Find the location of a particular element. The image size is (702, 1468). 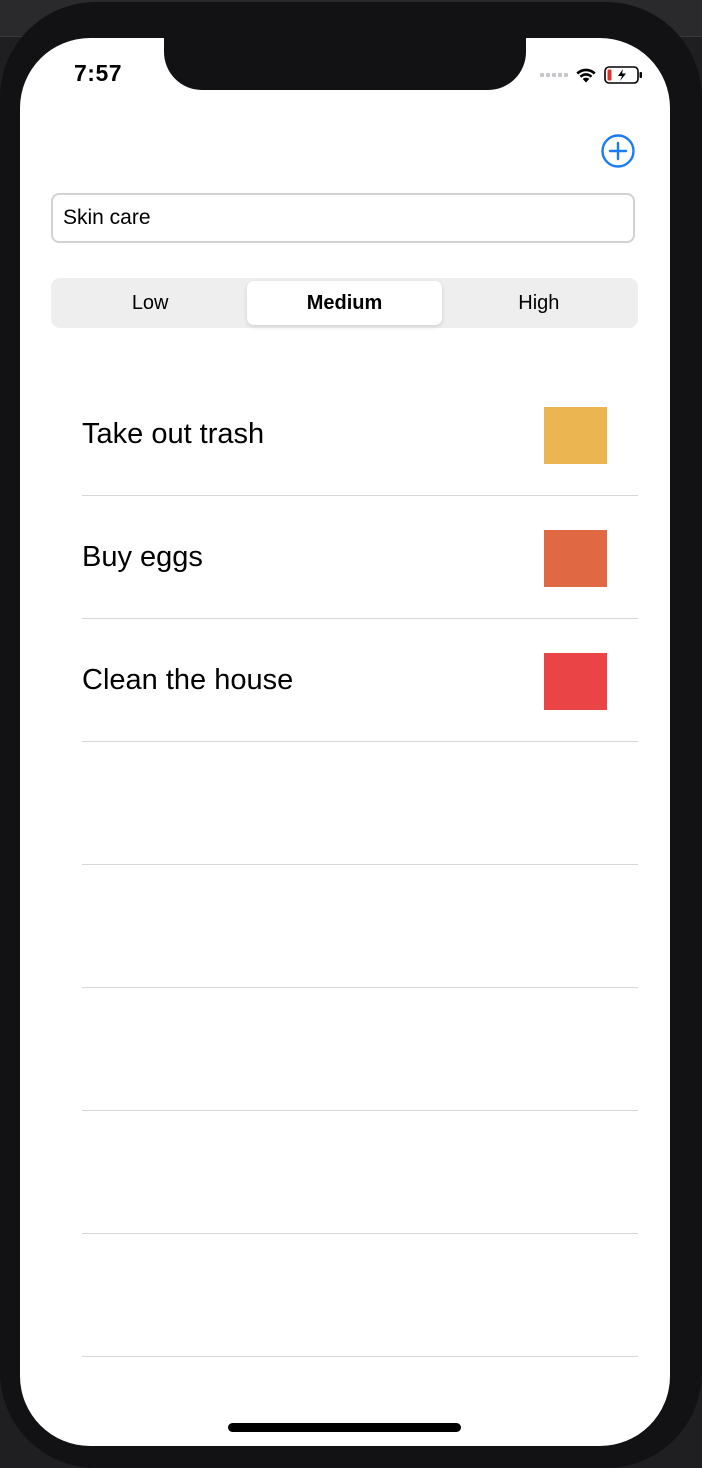

table-row: Buy eggs is located at coordinates (360, 557).